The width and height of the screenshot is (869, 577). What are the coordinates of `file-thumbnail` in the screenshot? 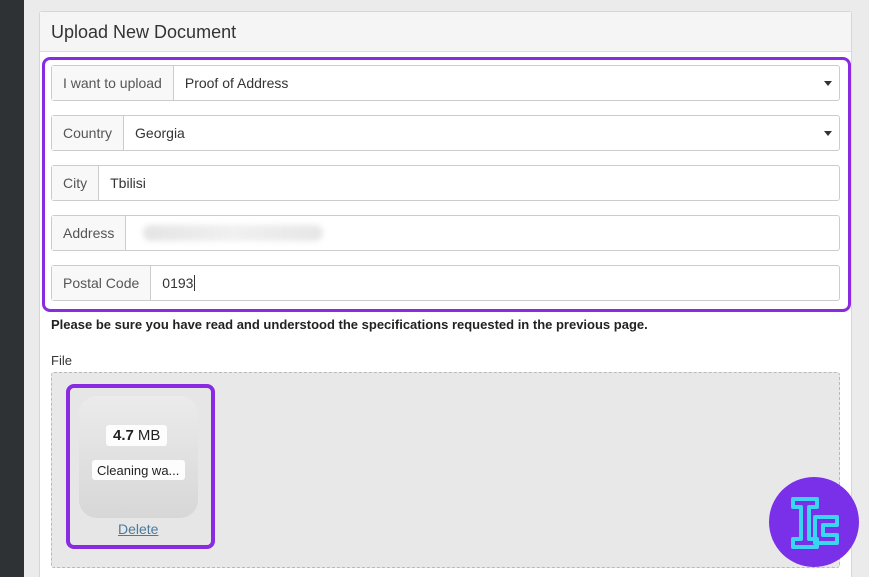 It's located at (138, 457).